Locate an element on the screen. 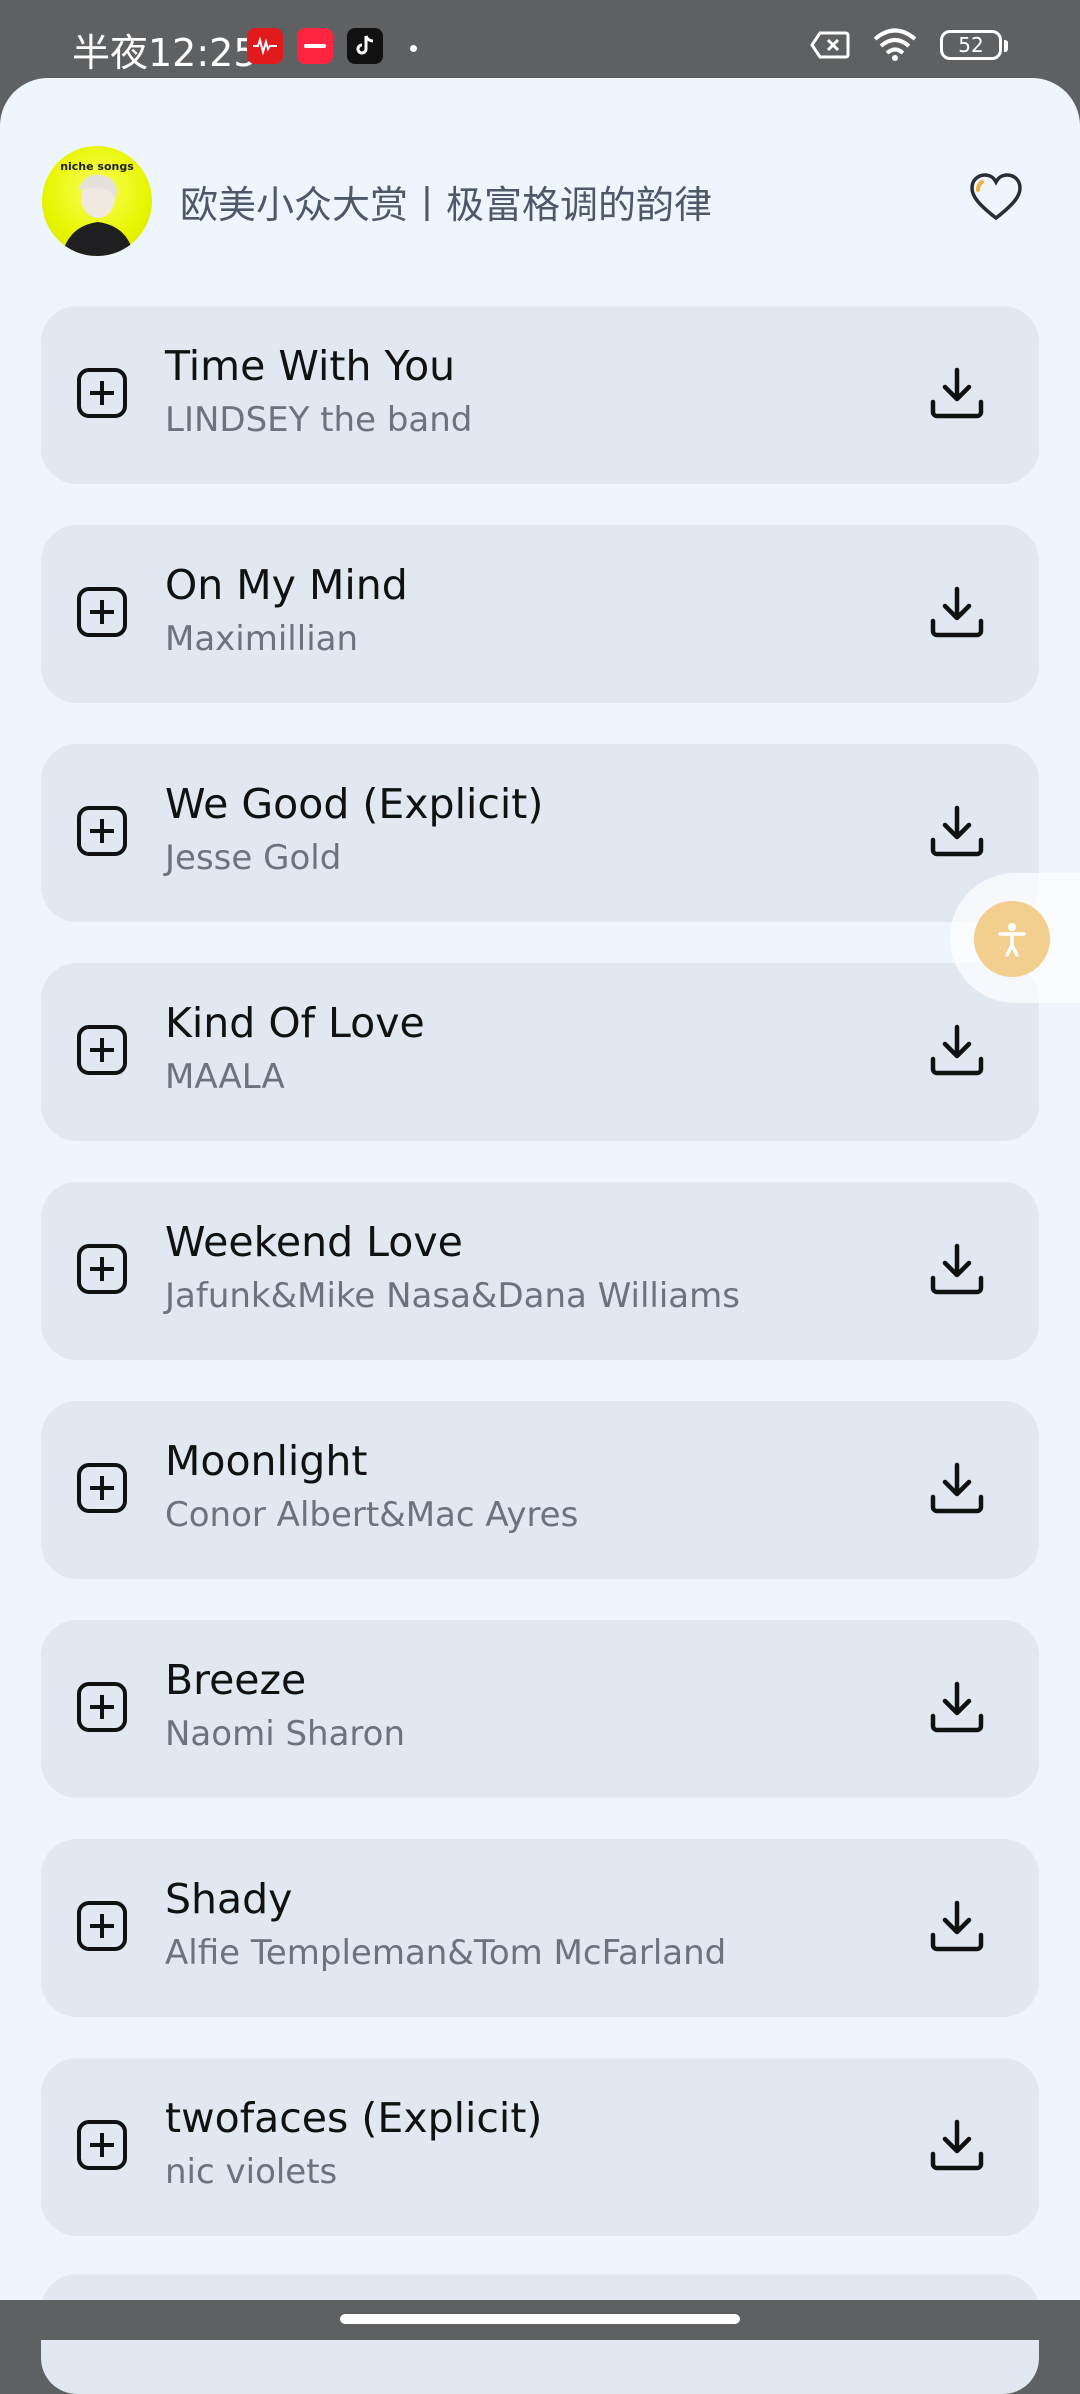 The width and height of the screenshot is (1080, 2394). tiktok-icon is located at coordinates (365, 46).